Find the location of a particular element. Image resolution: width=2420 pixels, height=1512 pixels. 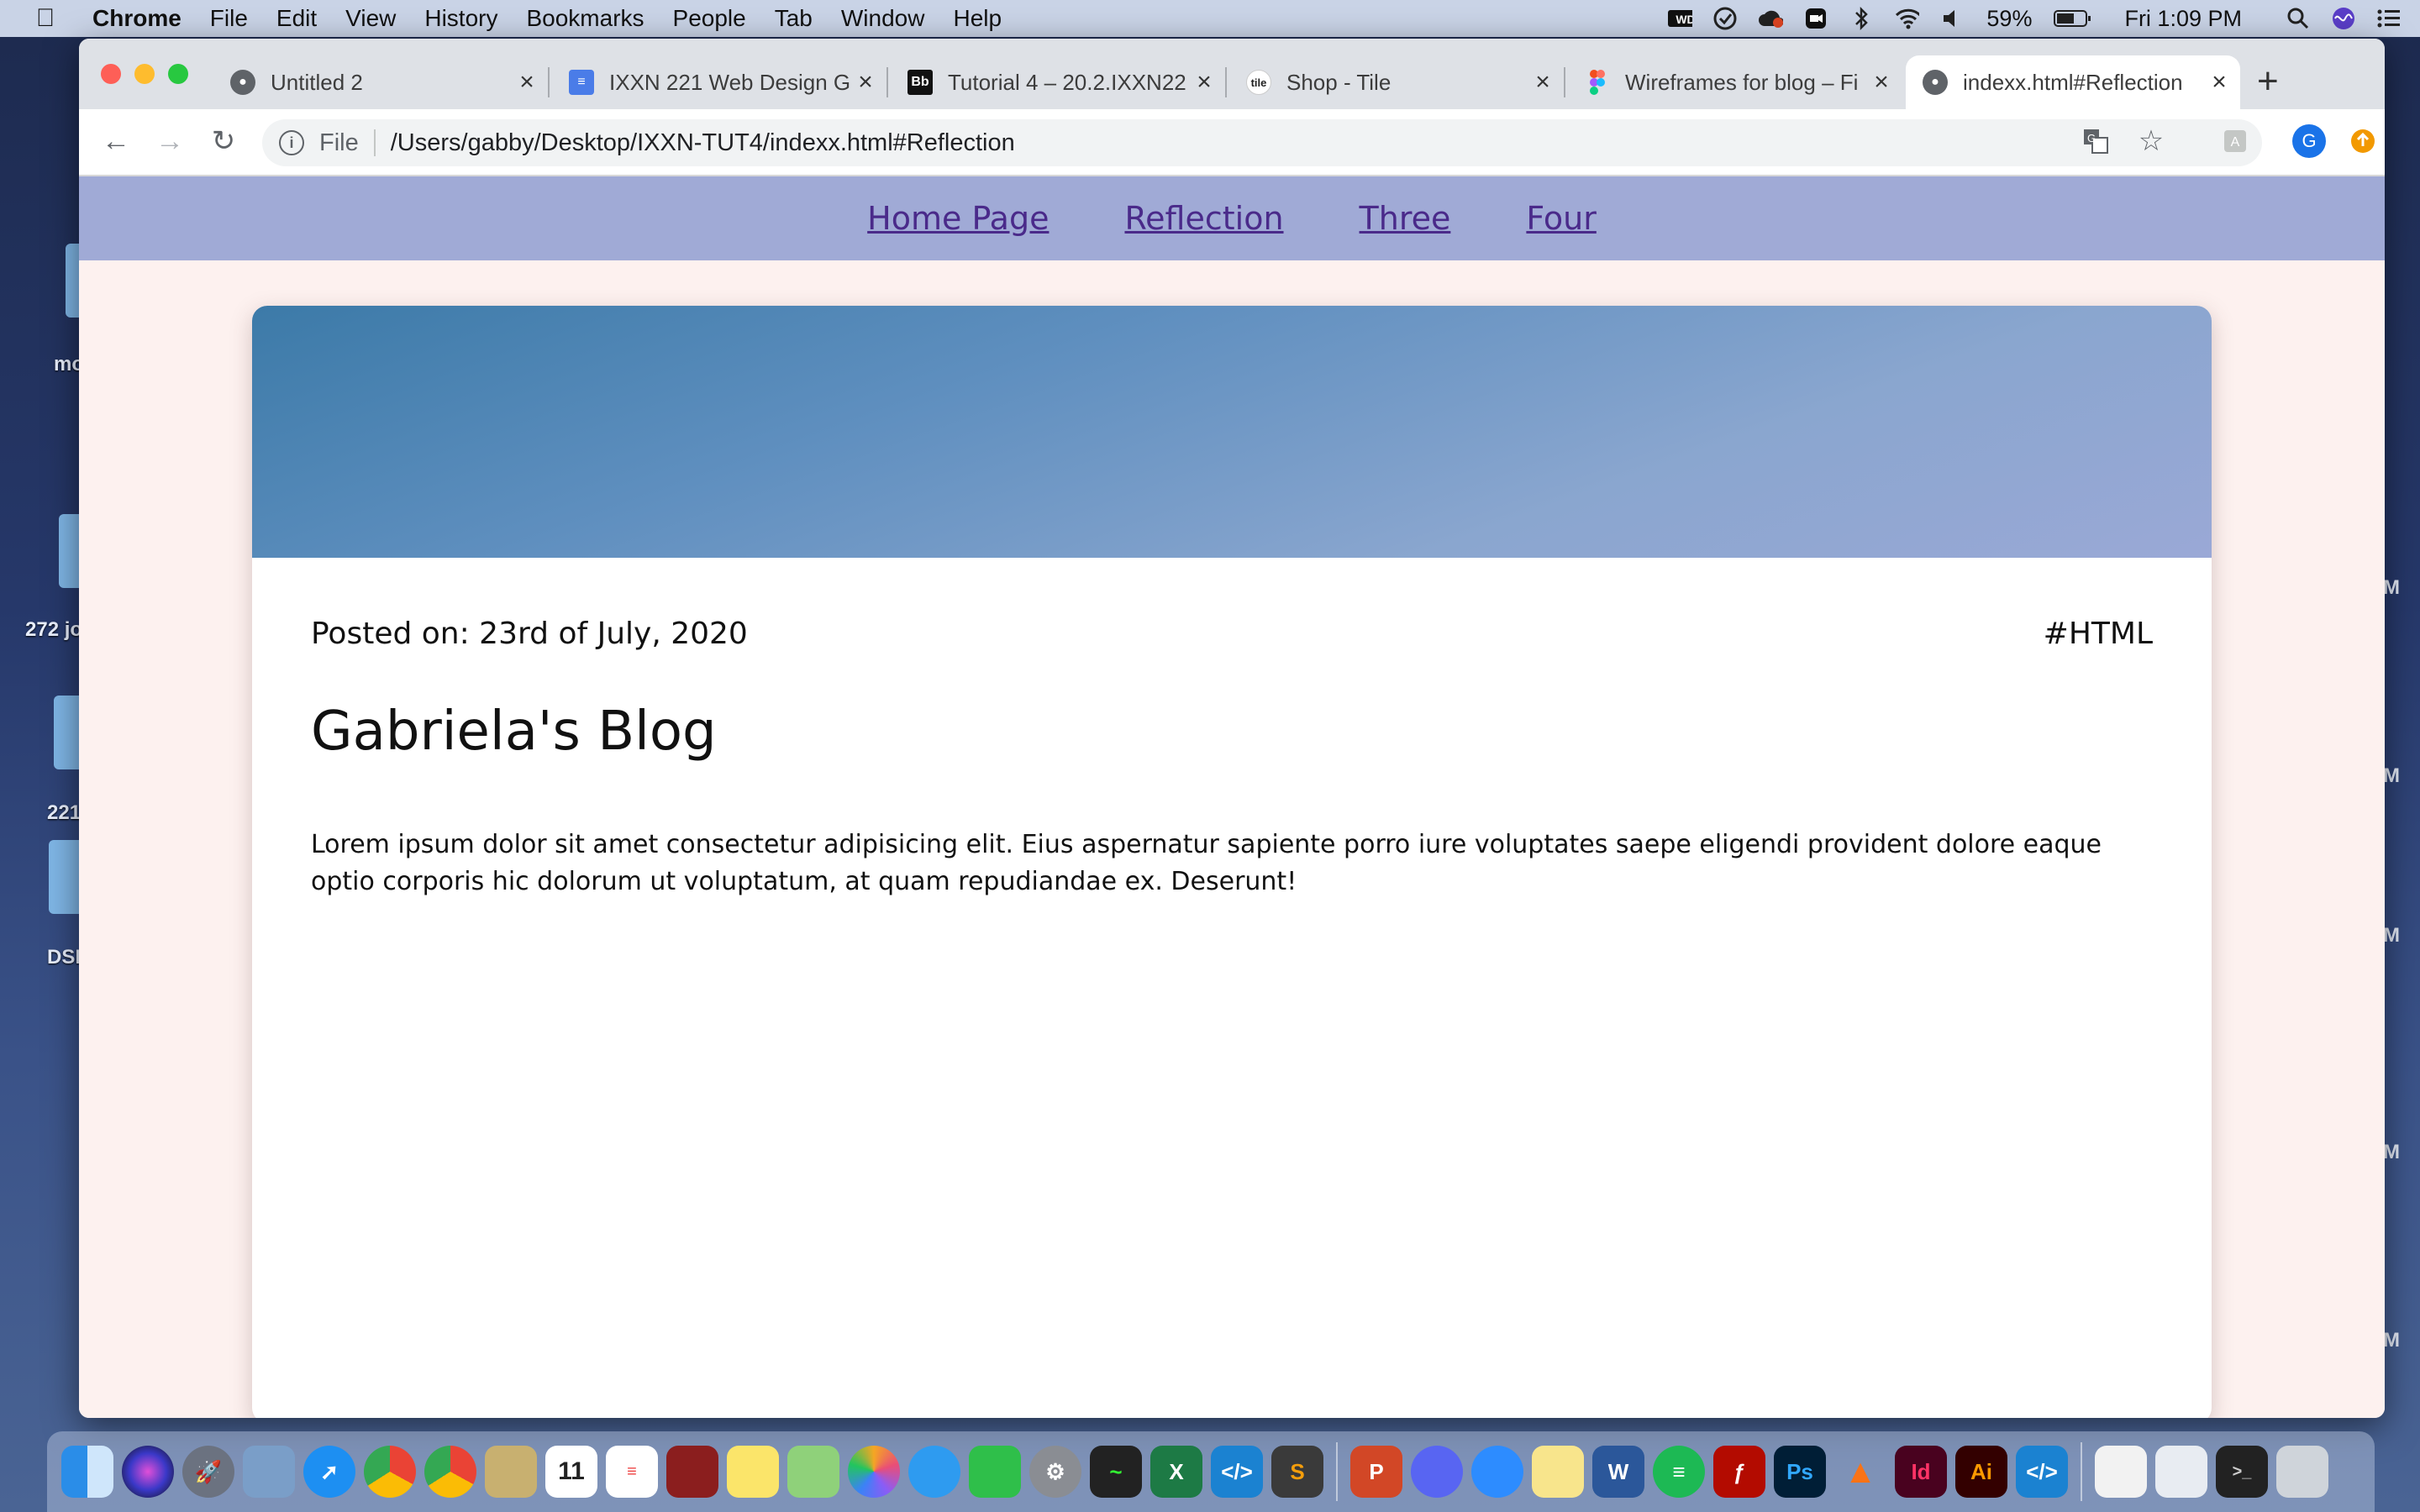

menubar-app-name: Chrome is located at coordinates (137, 18).